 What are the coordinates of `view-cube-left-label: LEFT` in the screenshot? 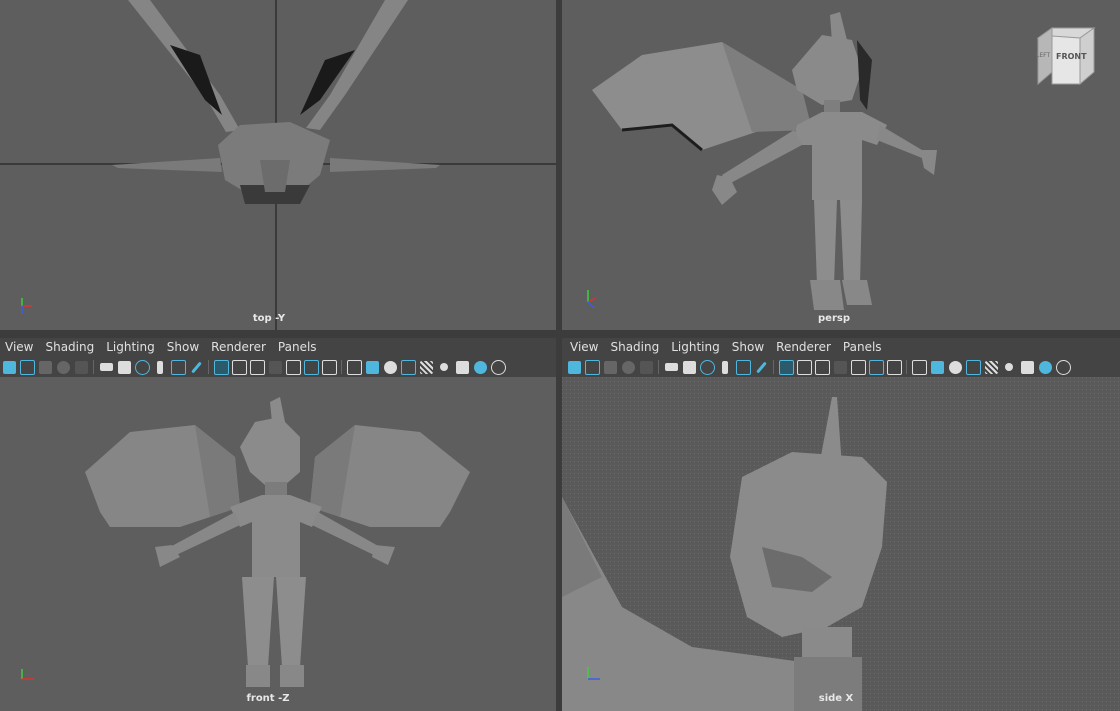 It's located at (1043, 55).